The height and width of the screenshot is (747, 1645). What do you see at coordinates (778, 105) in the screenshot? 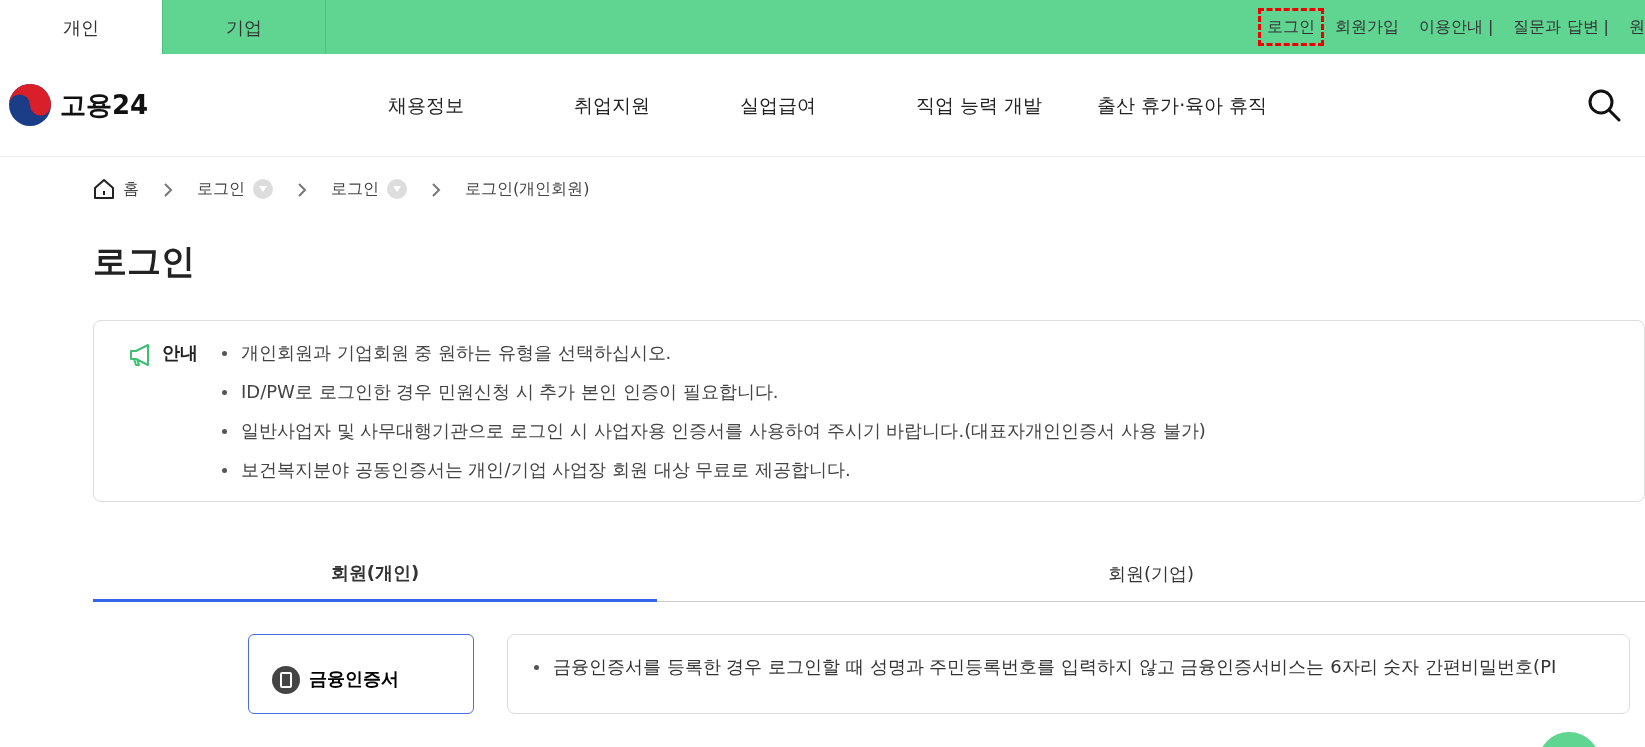
I see `main-nav-link: 실업급여` at bounding box center [778, 105].